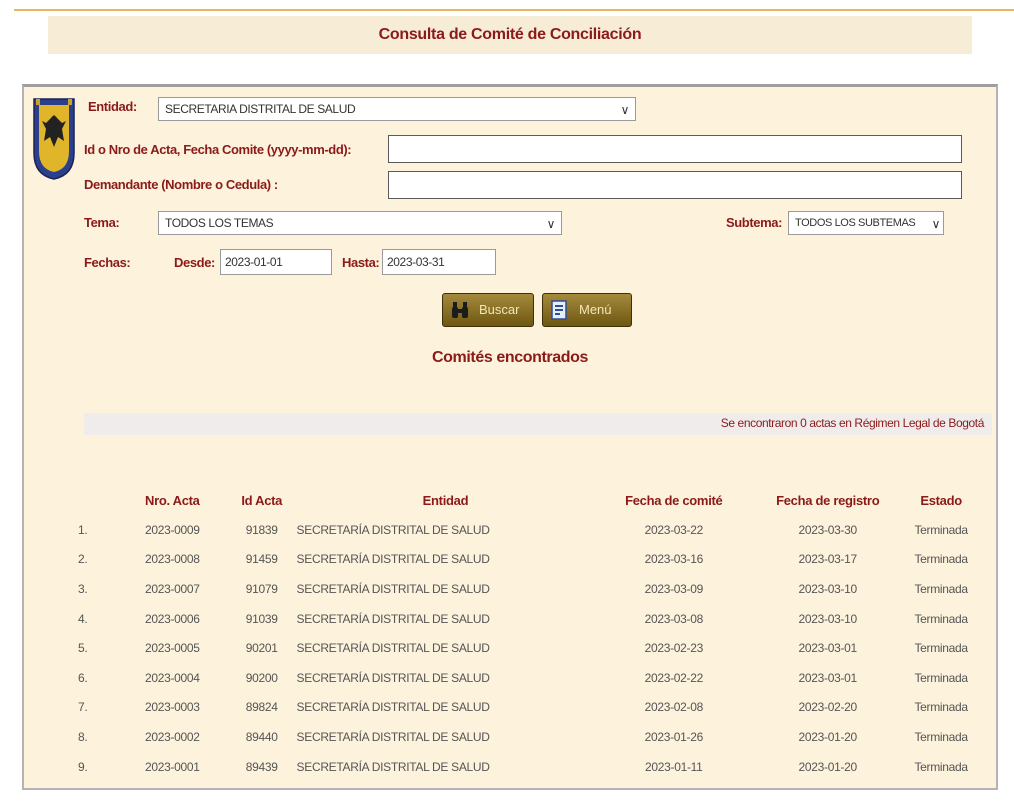 The width and height of the screenshot is (1014, 806). Describe the element at coordinates (941, 500) in the screenshot. I see `col-header-estado: Estado` at that location.